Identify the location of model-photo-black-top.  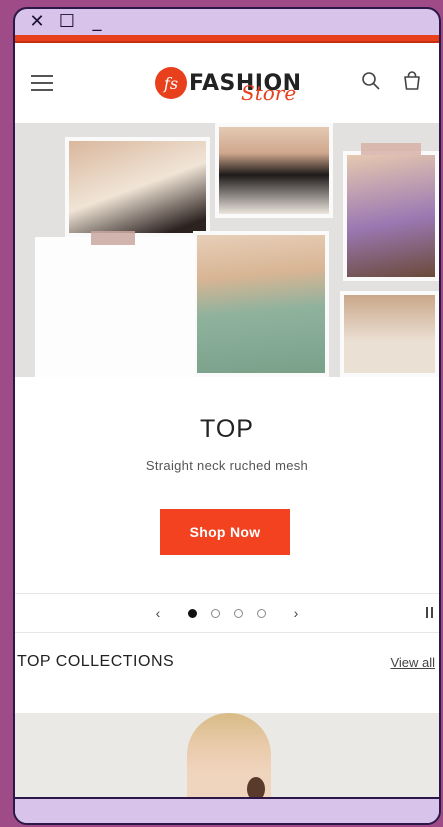
(274, 170).